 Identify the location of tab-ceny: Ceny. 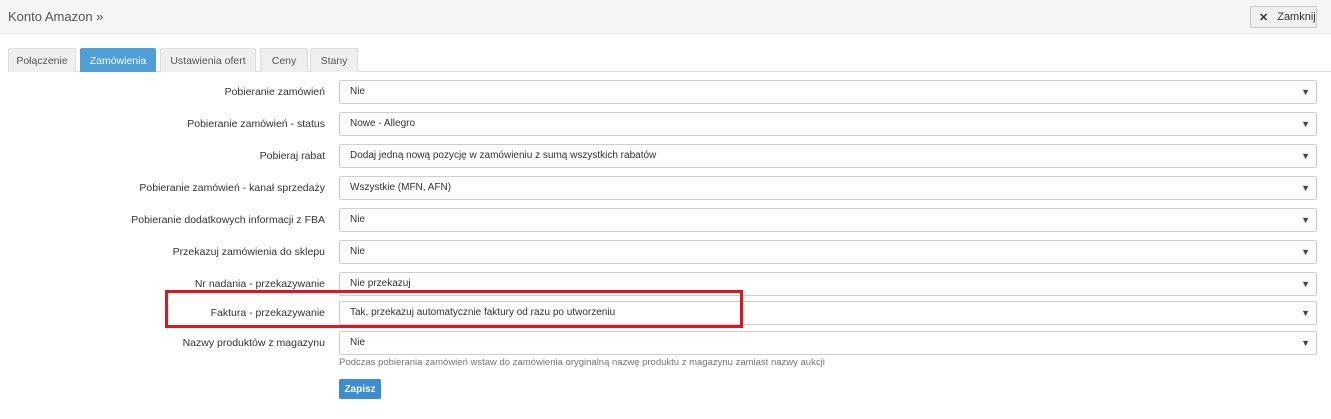
(284, 60).